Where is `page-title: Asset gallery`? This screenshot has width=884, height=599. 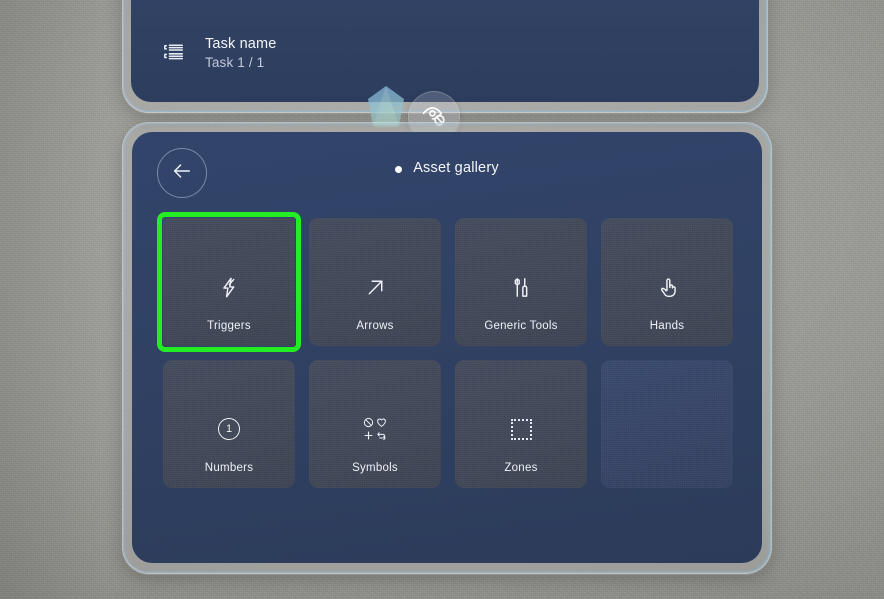
page-title: Asset gallery is located at coordinates (456, 168).